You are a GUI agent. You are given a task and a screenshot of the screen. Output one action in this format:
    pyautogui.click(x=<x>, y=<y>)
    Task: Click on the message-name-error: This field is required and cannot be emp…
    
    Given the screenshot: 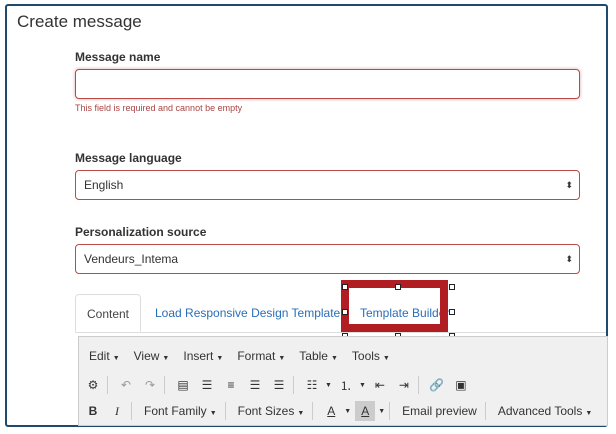 What is the action you would take?
    pyautogui.click(x=159, y=108)
    